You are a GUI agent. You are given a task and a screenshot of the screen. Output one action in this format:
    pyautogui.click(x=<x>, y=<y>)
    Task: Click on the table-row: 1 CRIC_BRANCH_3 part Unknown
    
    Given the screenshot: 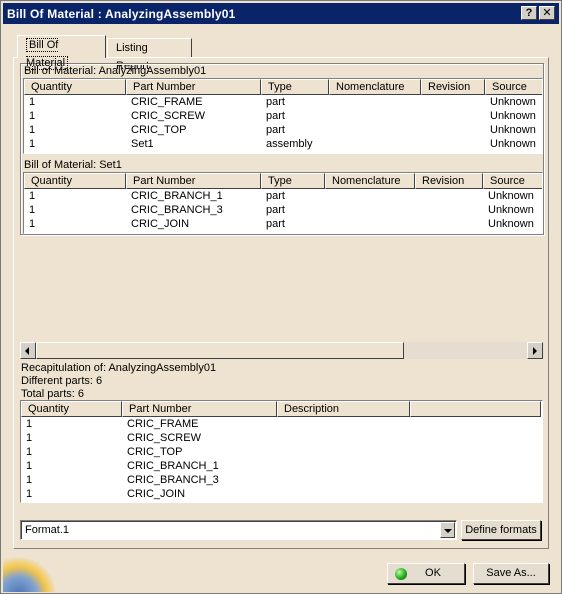 What is the action you would take?
    pyautogui.click(x=283, y=210)
    